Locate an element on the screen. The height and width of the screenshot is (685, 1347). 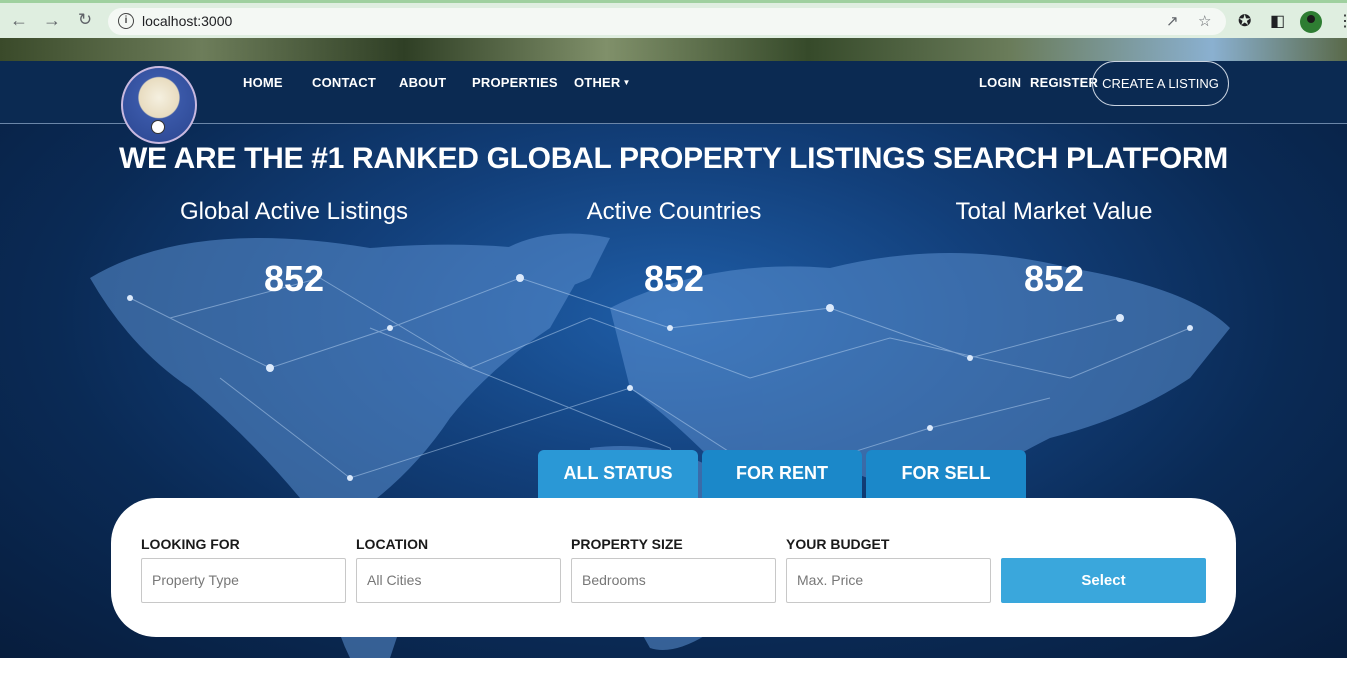
nav-other-label: OTHER is located at coordinates (597, 82).